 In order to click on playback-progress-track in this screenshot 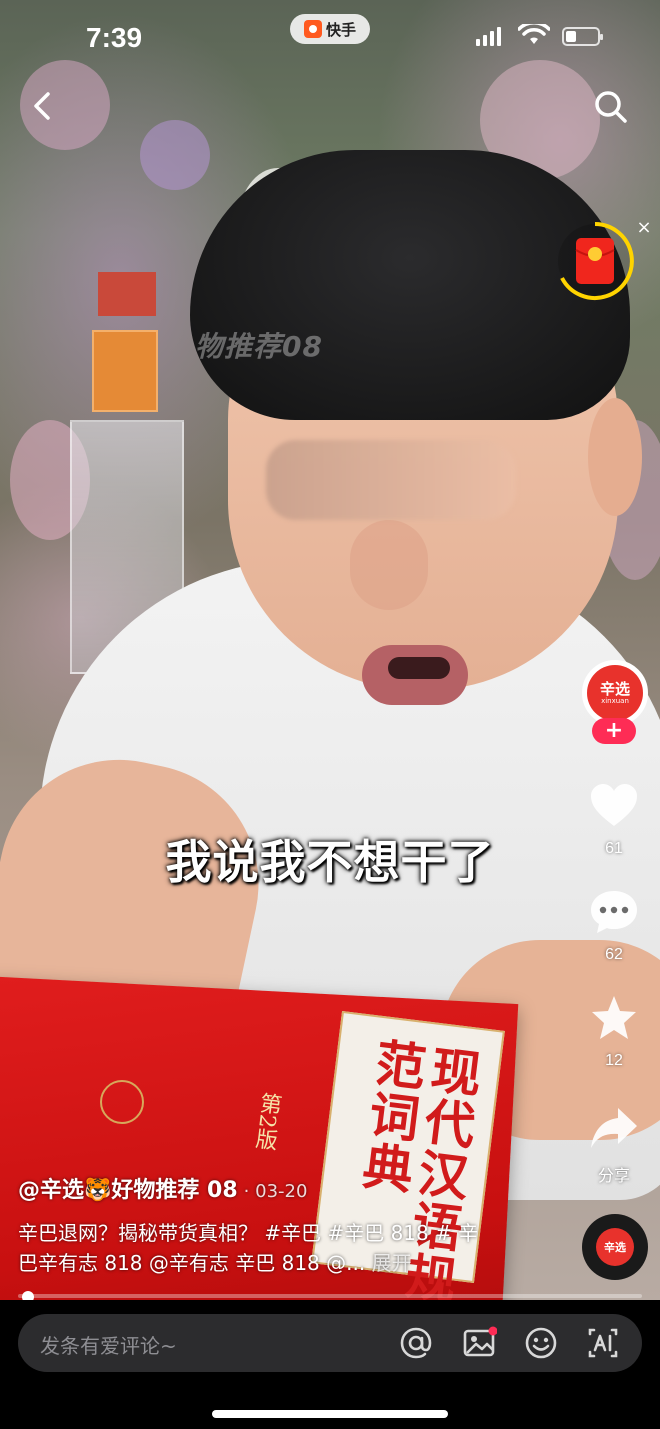, I will do `click(330, 1296)`.